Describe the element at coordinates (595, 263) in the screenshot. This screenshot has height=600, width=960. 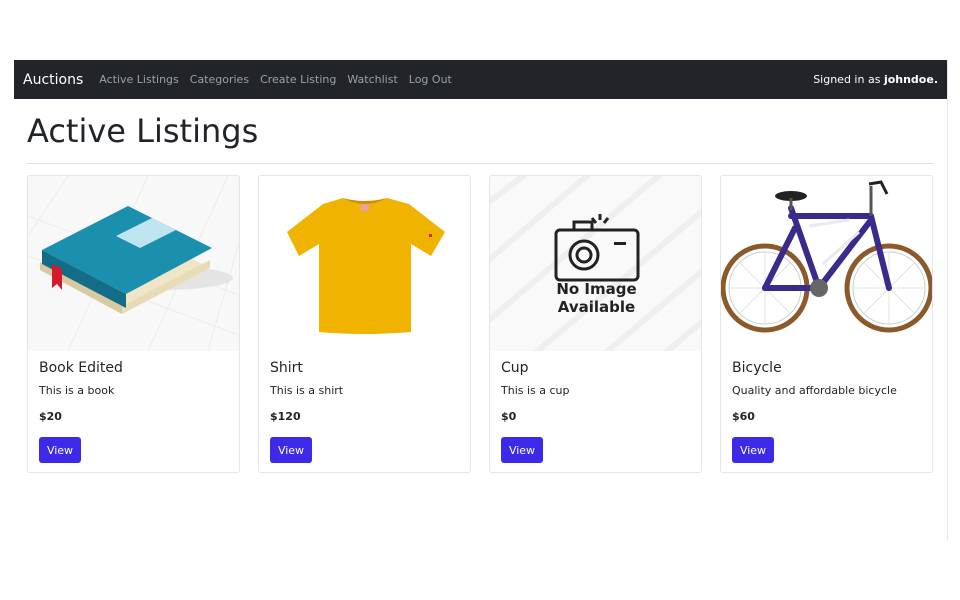
I see `no-image-placeholder` at that location.